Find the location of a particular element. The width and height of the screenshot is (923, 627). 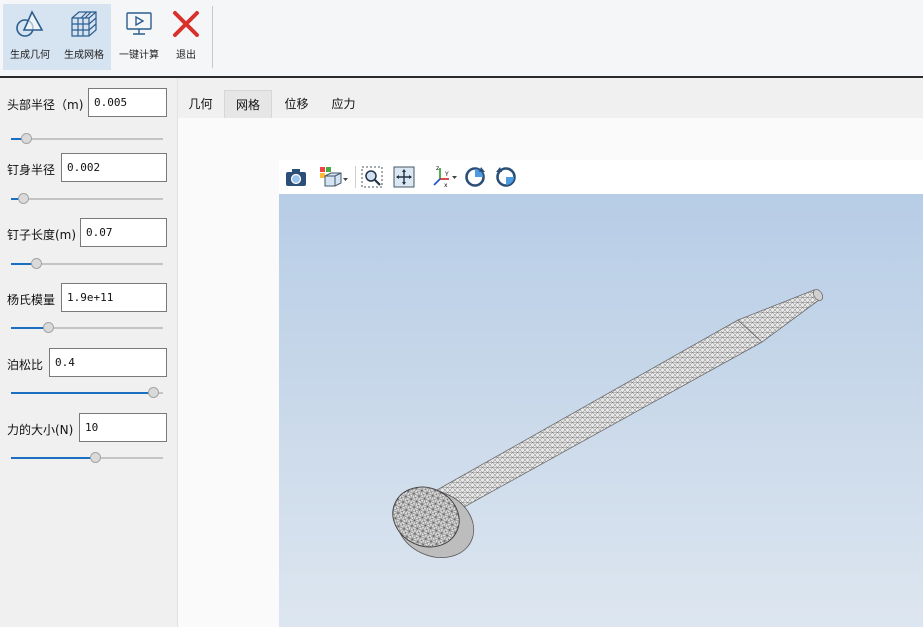

zoom-box-icon is located at coordinates (372, 177).